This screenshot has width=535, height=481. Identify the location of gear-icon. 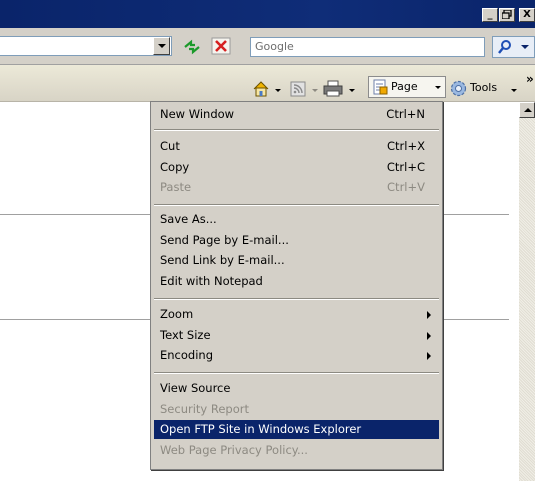
(458, 88).